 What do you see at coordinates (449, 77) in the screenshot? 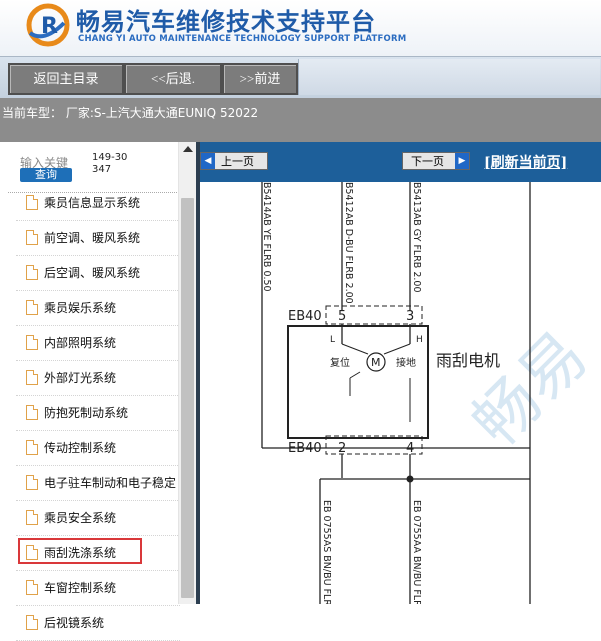
I see `toolbar-filler` at bounding box center [449, 77].